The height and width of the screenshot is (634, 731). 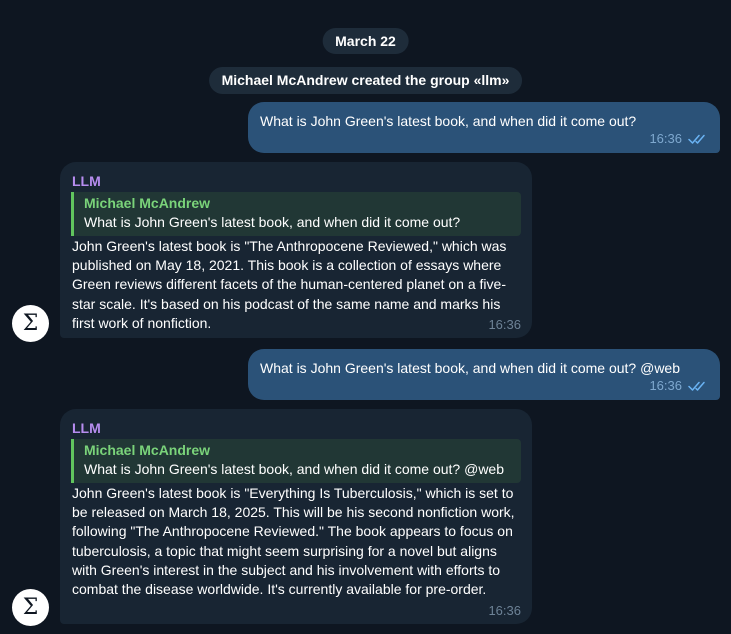 What do you see at coordinates (365, 80) in the screenshot?
I see `service-message: Michael McAndrew created the group «llm»` at bounding box center [365, 80].